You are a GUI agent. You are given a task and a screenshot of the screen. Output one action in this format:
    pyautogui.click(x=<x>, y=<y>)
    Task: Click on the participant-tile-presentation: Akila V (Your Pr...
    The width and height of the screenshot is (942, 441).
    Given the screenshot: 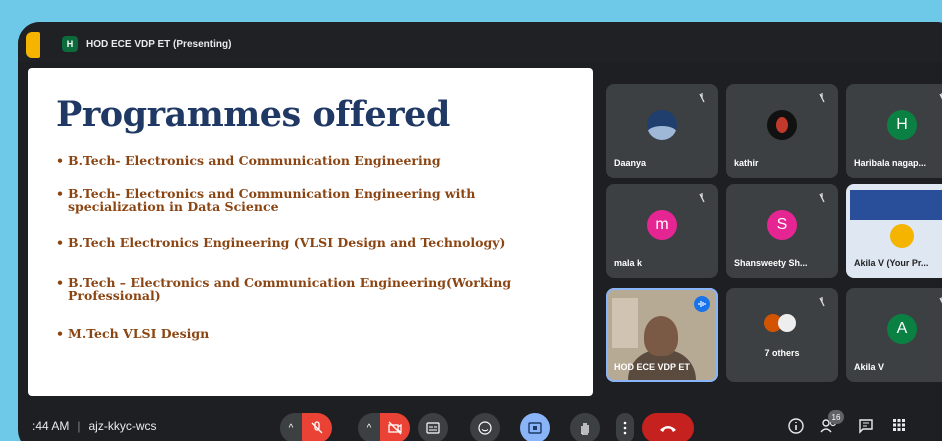 What is the action you would take?
    pyautogui.click(x=894, y=231)
    